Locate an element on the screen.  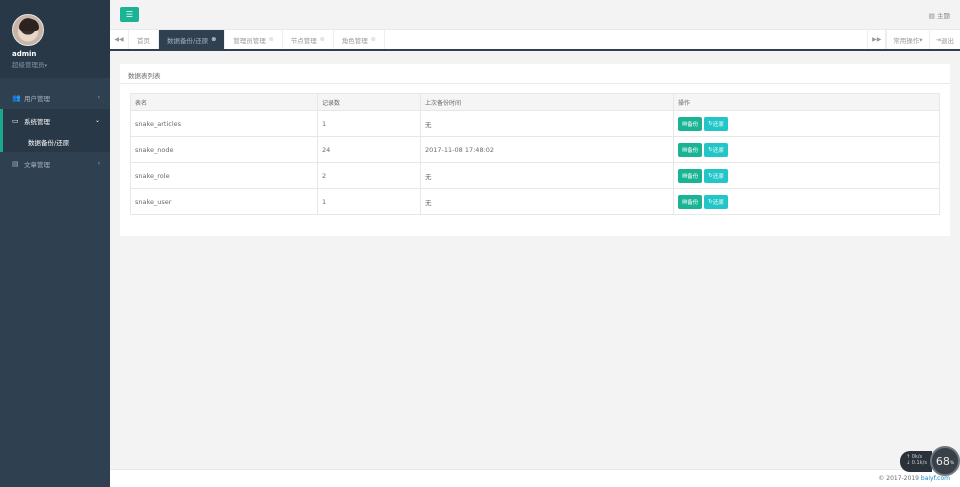
backward-icon: ◀◀ is located at coordinates (119, 39).